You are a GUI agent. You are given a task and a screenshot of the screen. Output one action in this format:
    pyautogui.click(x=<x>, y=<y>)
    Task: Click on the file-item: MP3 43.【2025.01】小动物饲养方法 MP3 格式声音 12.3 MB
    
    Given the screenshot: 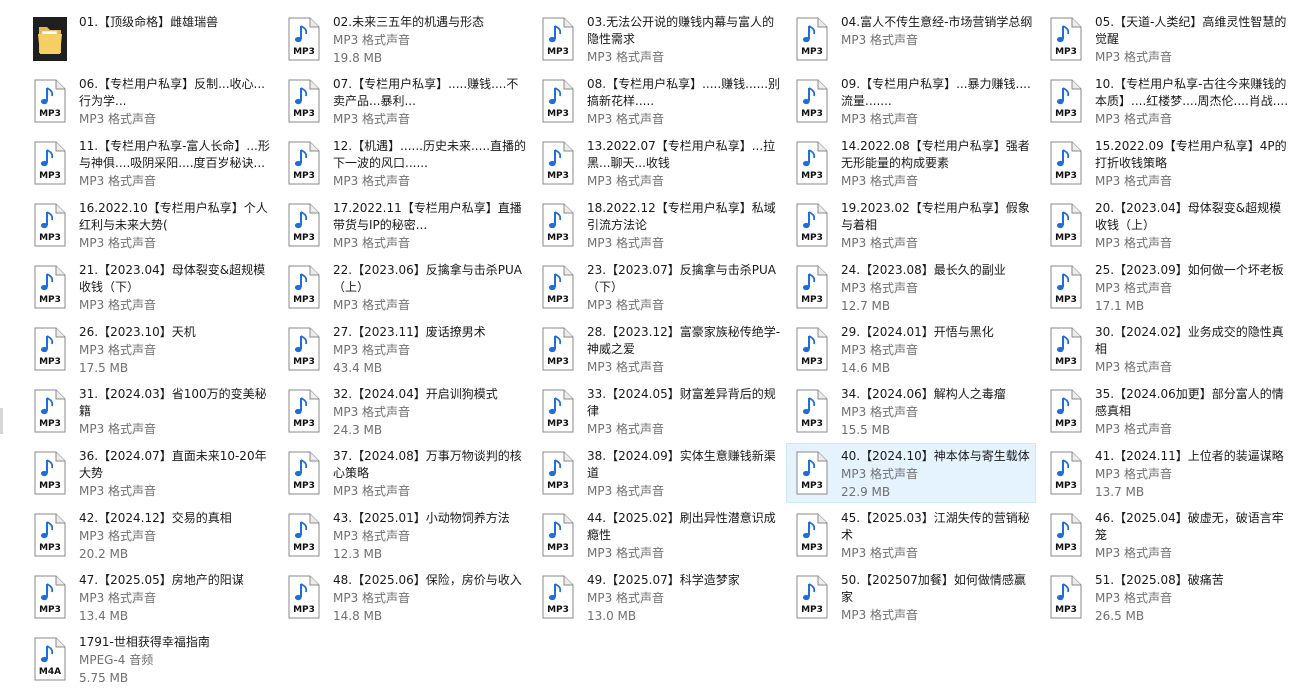 What is the action you would take?
    pyautogui.click(x=403, y=535)
    